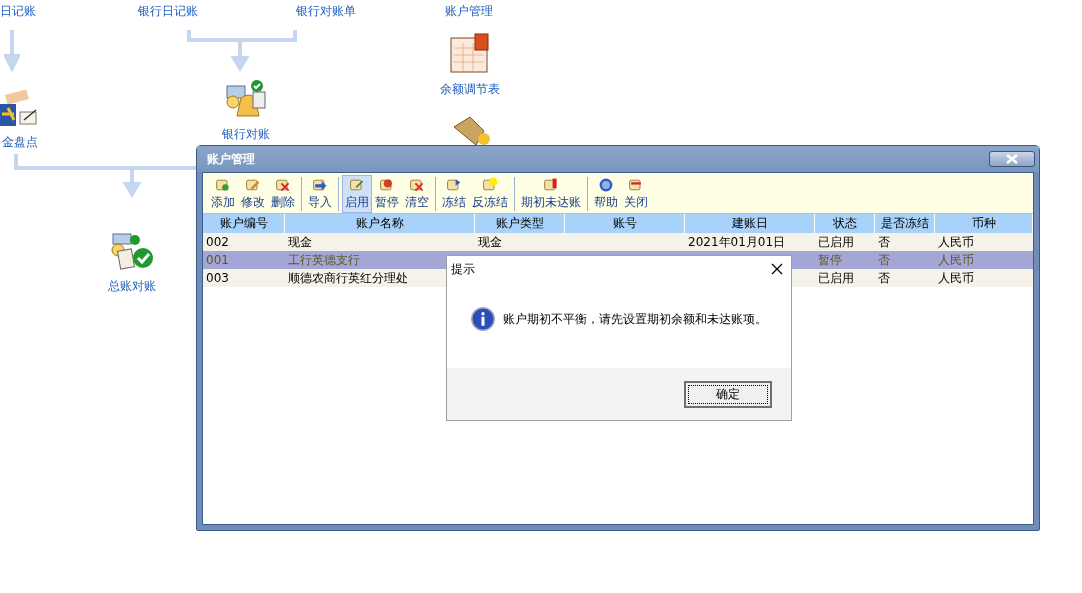 Image resolution: width=1082 pixels, height=593 pixels. I want to click on window-title: 账户管理, so click(230, 159).